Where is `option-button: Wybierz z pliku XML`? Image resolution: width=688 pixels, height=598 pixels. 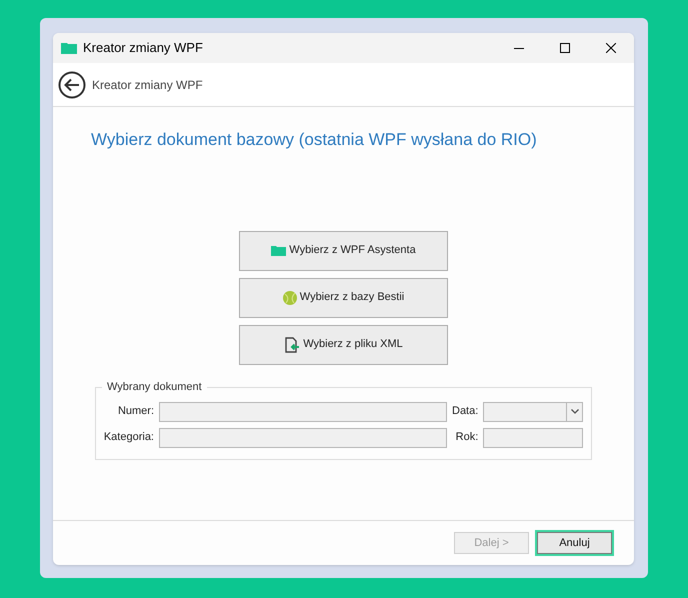 option-button: Wybierz z pliku XML is located at coordinates (343, 344).